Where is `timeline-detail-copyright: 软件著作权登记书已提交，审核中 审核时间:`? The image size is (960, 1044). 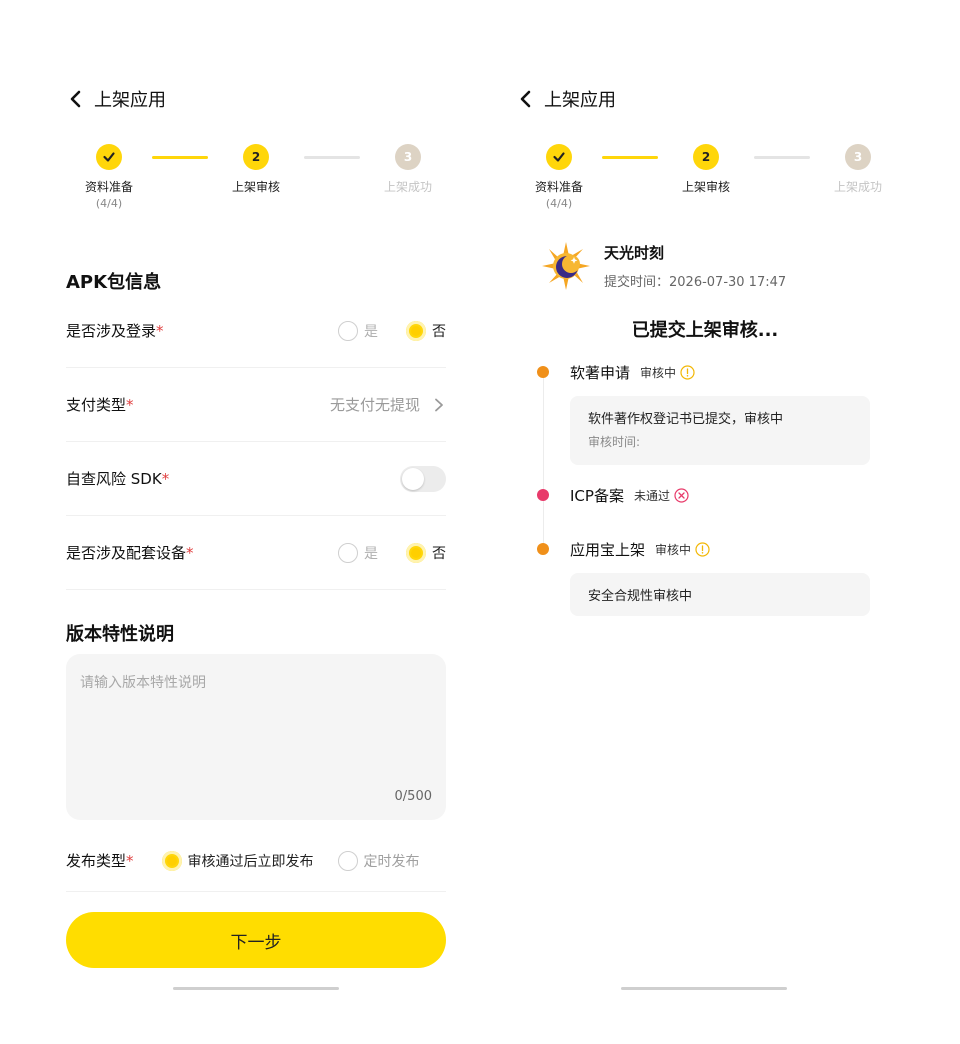
timeline-detail-copyright: 软件著作权登记书已提交，审核中 审核时间: is located at coordinates (720, 430).